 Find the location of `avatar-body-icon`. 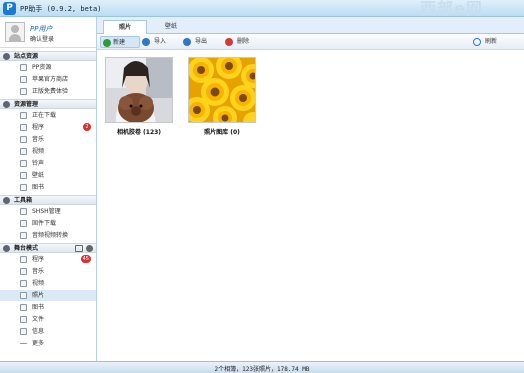

avatar-body-icon is located at coordinates (15, 37).